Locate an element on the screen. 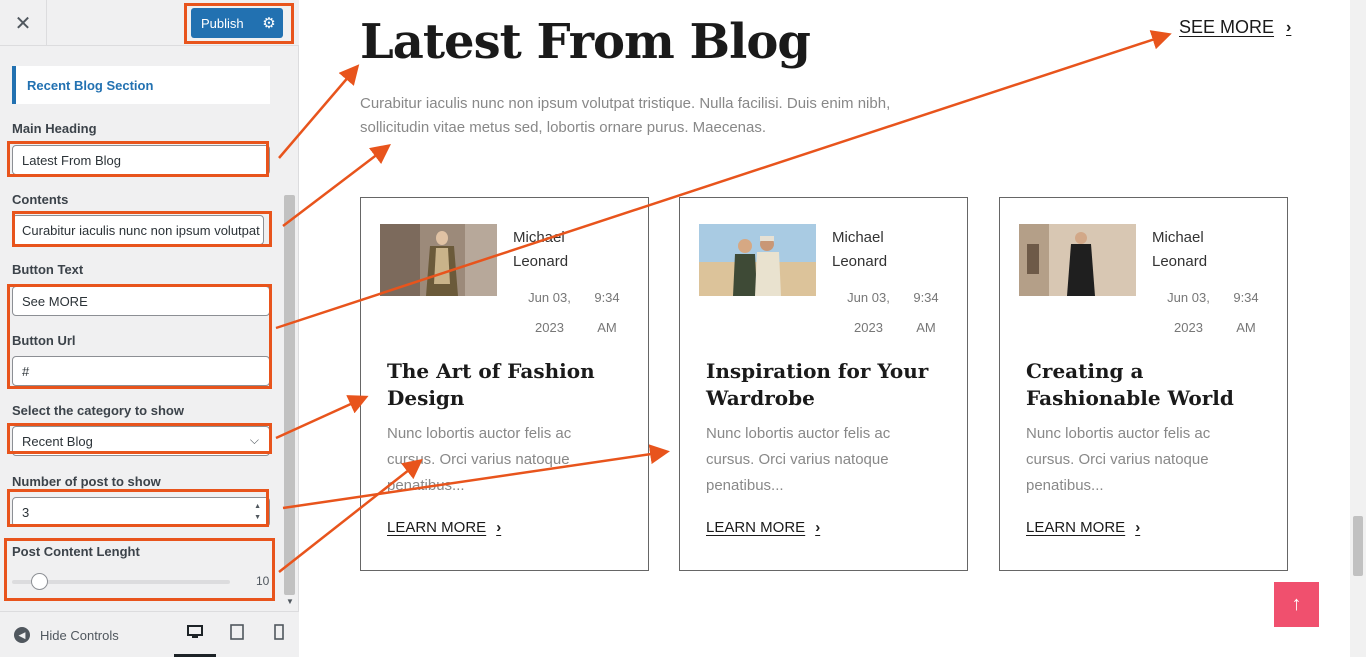 The width and height of the screenshot is (1366, 657). post-title: Creating a Fashionable World is located at coordinates (1146, 385).